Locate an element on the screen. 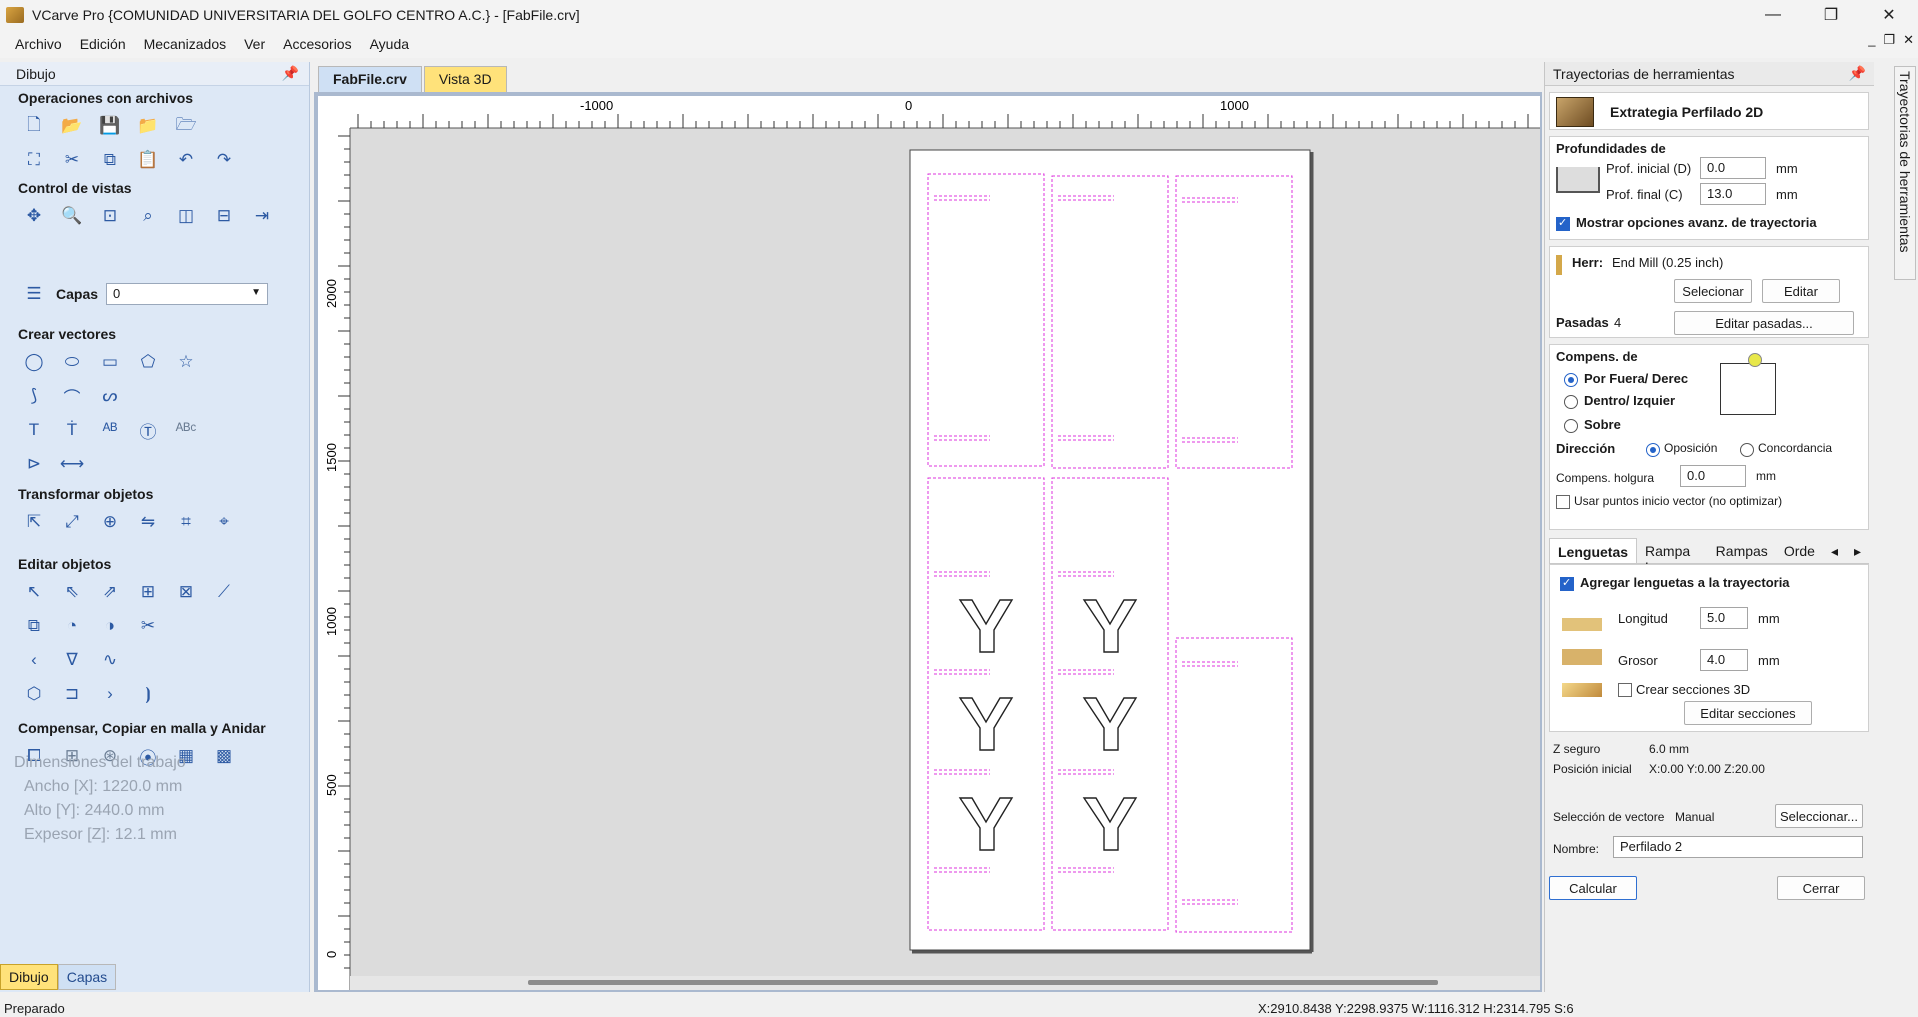 The image size is (1918, 1017). fillet-icon: ⊳ is located at coordinates (34, 464).